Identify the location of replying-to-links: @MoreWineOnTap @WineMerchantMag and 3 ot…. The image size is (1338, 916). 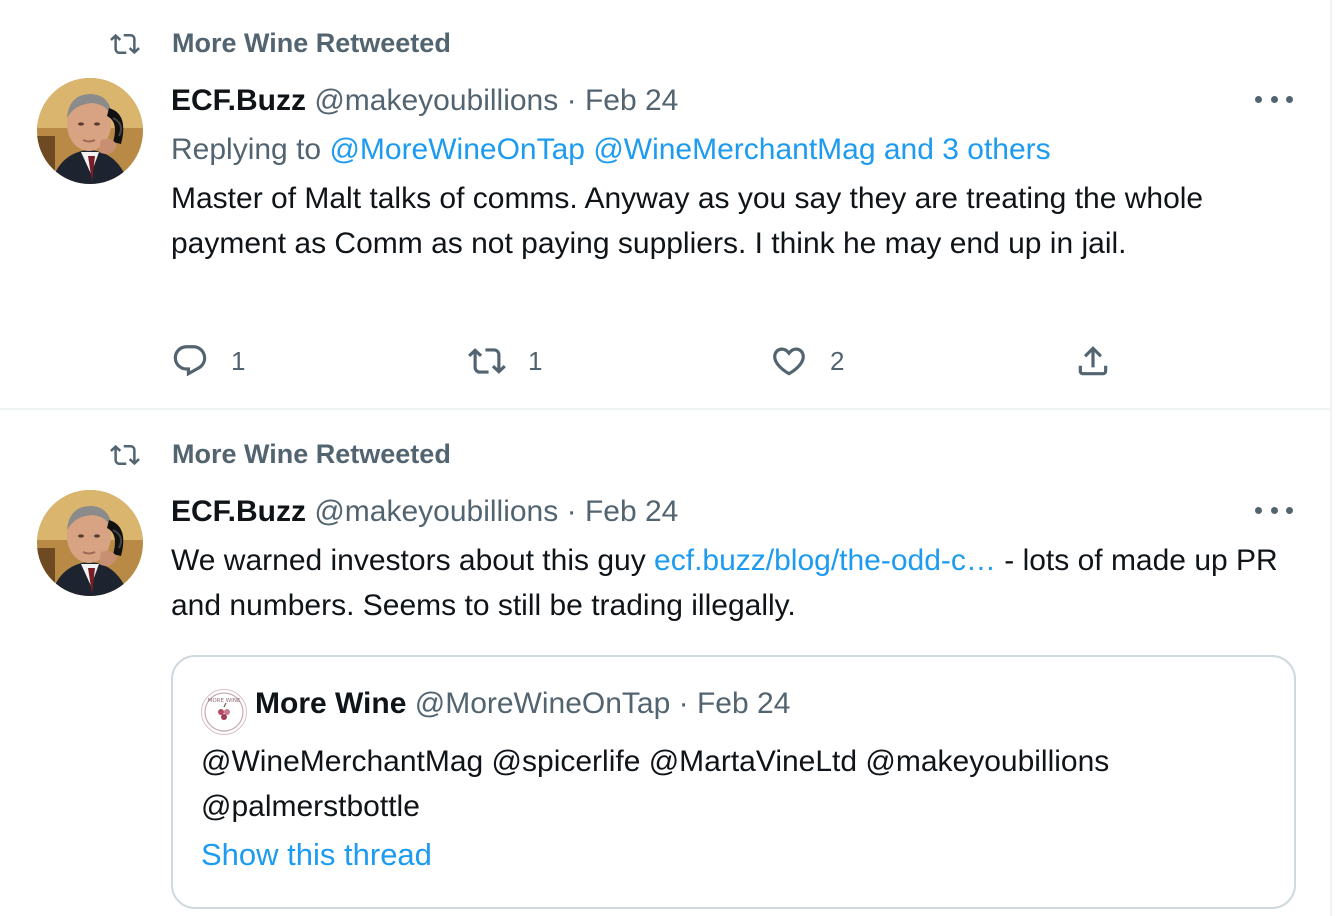
(689, 149).